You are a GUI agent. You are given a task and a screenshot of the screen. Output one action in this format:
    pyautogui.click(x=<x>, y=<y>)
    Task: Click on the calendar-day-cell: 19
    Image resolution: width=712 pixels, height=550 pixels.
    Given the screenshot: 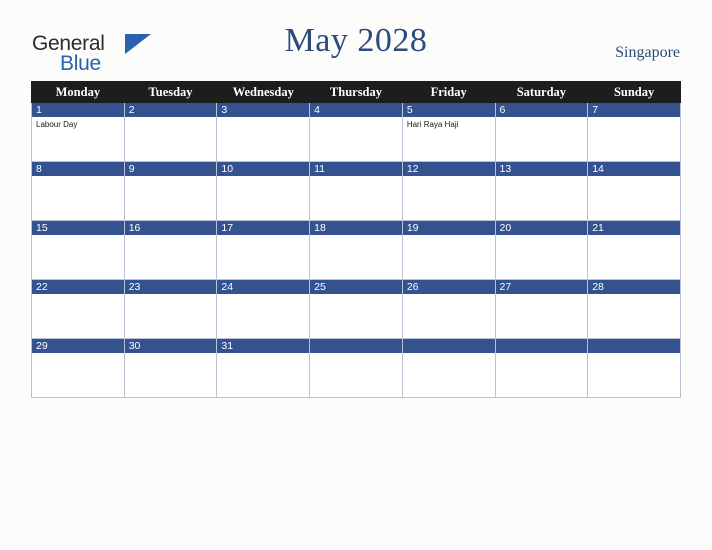 What is the action you would take?
    pyautogui.click(x=448, y=250)
    